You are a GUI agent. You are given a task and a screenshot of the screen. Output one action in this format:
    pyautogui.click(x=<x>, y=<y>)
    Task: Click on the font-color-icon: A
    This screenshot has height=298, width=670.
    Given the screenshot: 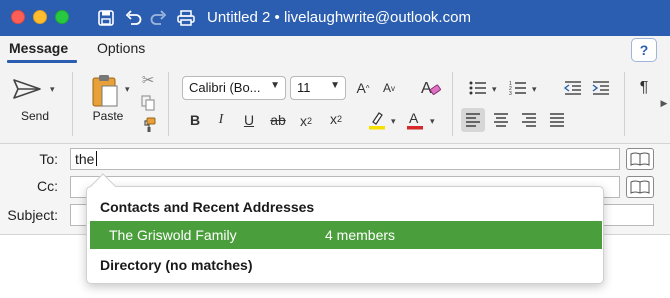 What is the action you would take?
    pyautogui.click(x=415, y=120)
    